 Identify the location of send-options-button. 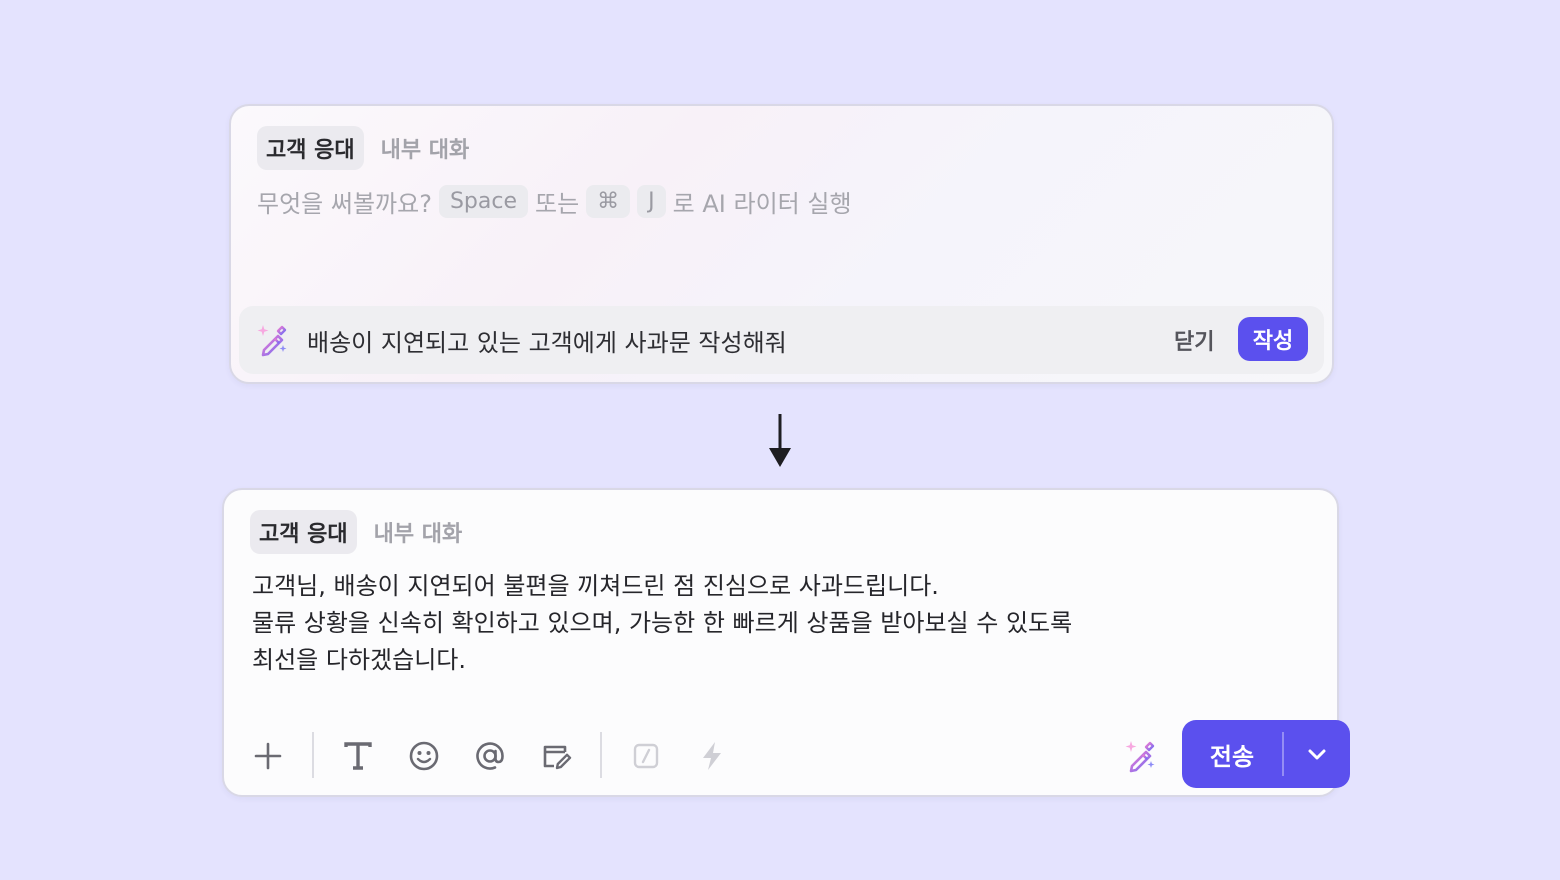
(1317, 754).